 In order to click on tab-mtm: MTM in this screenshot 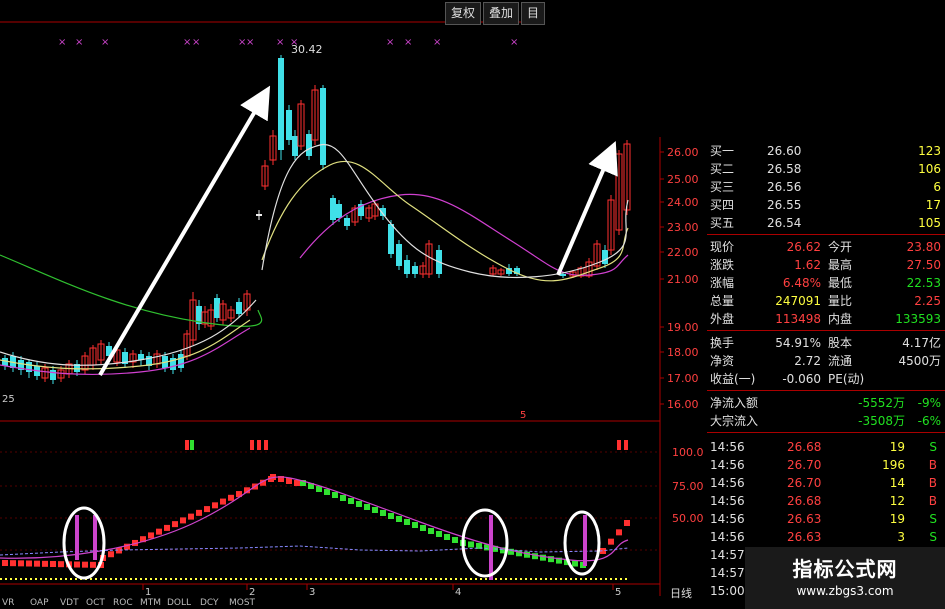, I will do `click(150, 603)`.